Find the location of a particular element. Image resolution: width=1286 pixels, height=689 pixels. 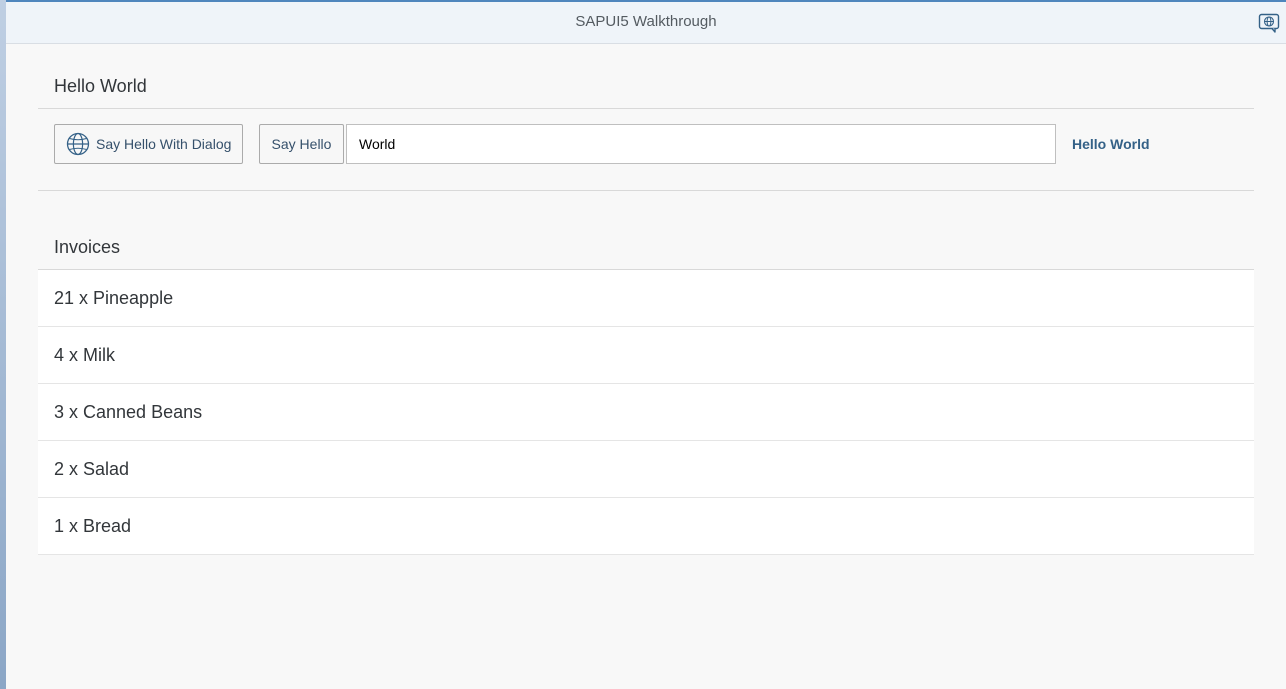

say-hello-button: Say Hello is located at coordinates (301, 144).